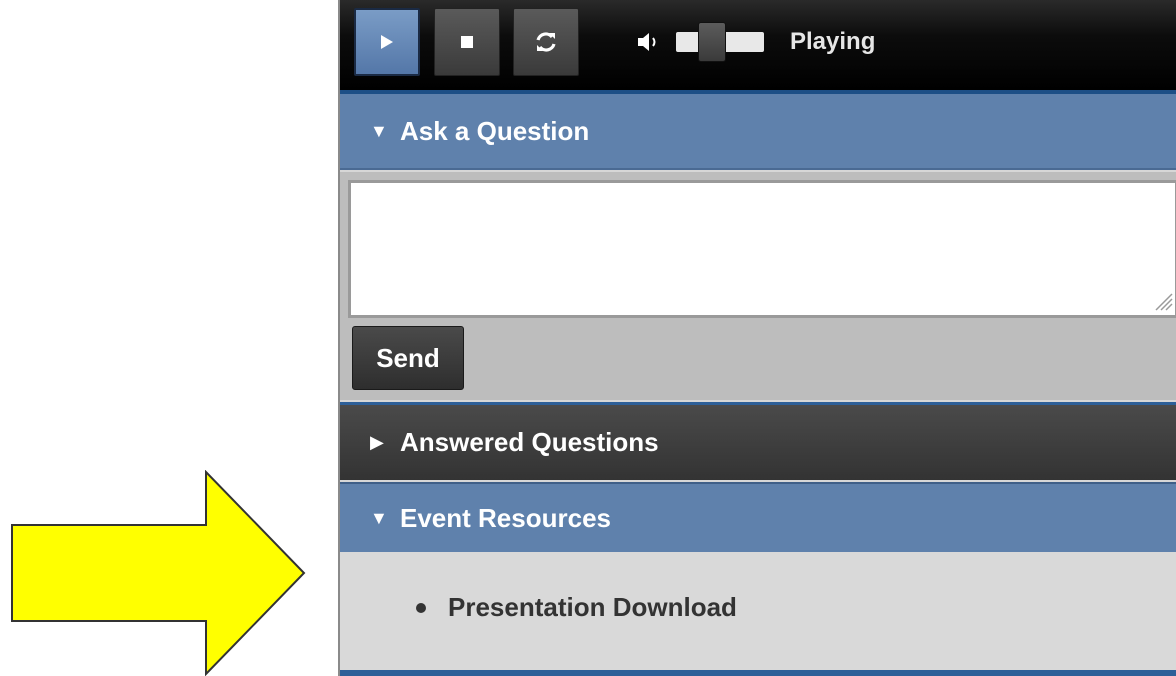  What do you see at coordinates (505, 517) in the screenshot?
I see `event-resources-title: Event Resources` at bounding box center [505, 517].